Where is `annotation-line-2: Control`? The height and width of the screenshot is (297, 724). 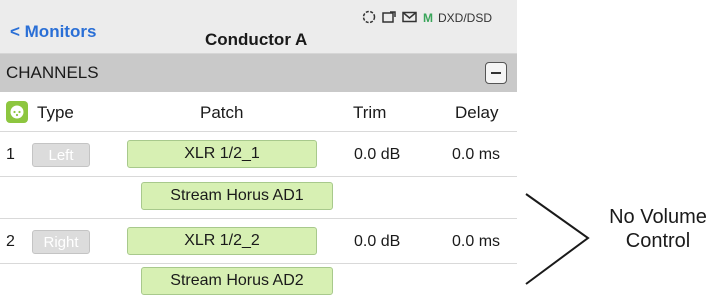
annotation-line-2: Control is located at coordinates (658, 241).